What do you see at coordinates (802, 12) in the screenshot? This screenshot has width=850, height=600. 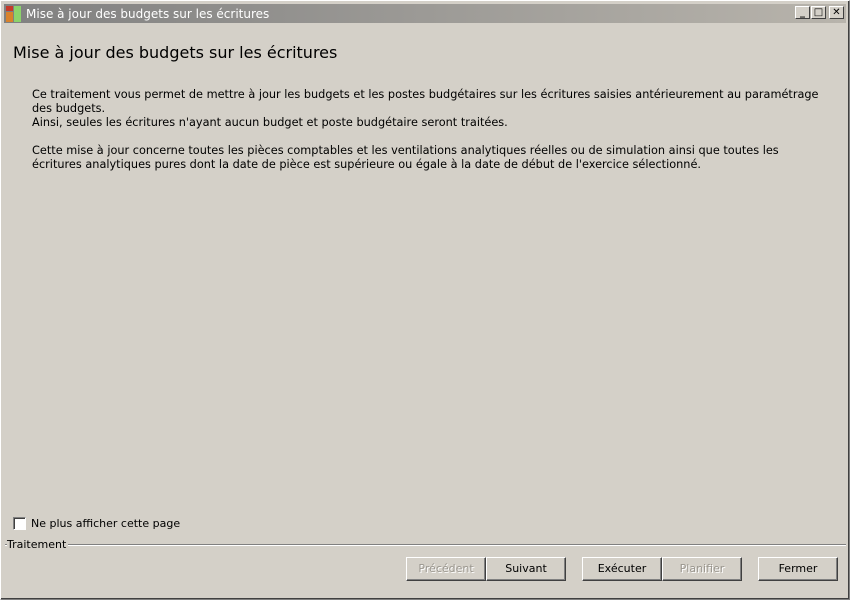 I see `minimize-button: _` at bounding box center [802, 12].